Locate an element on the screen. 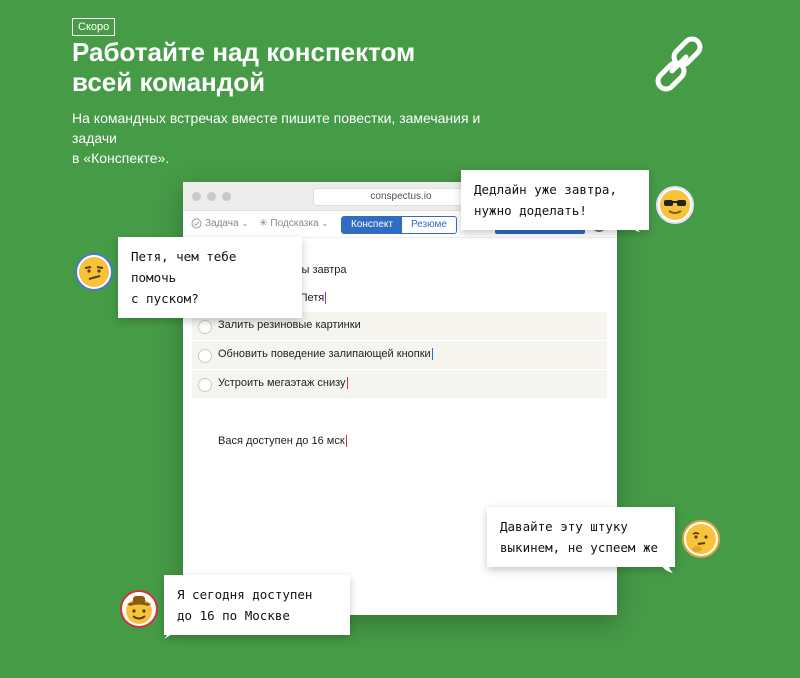 Image resolution: width=800 pixels, height=678 pixels. hint-menu: ✳ Подсказка ⌄ is located at coordinates (293, 223).